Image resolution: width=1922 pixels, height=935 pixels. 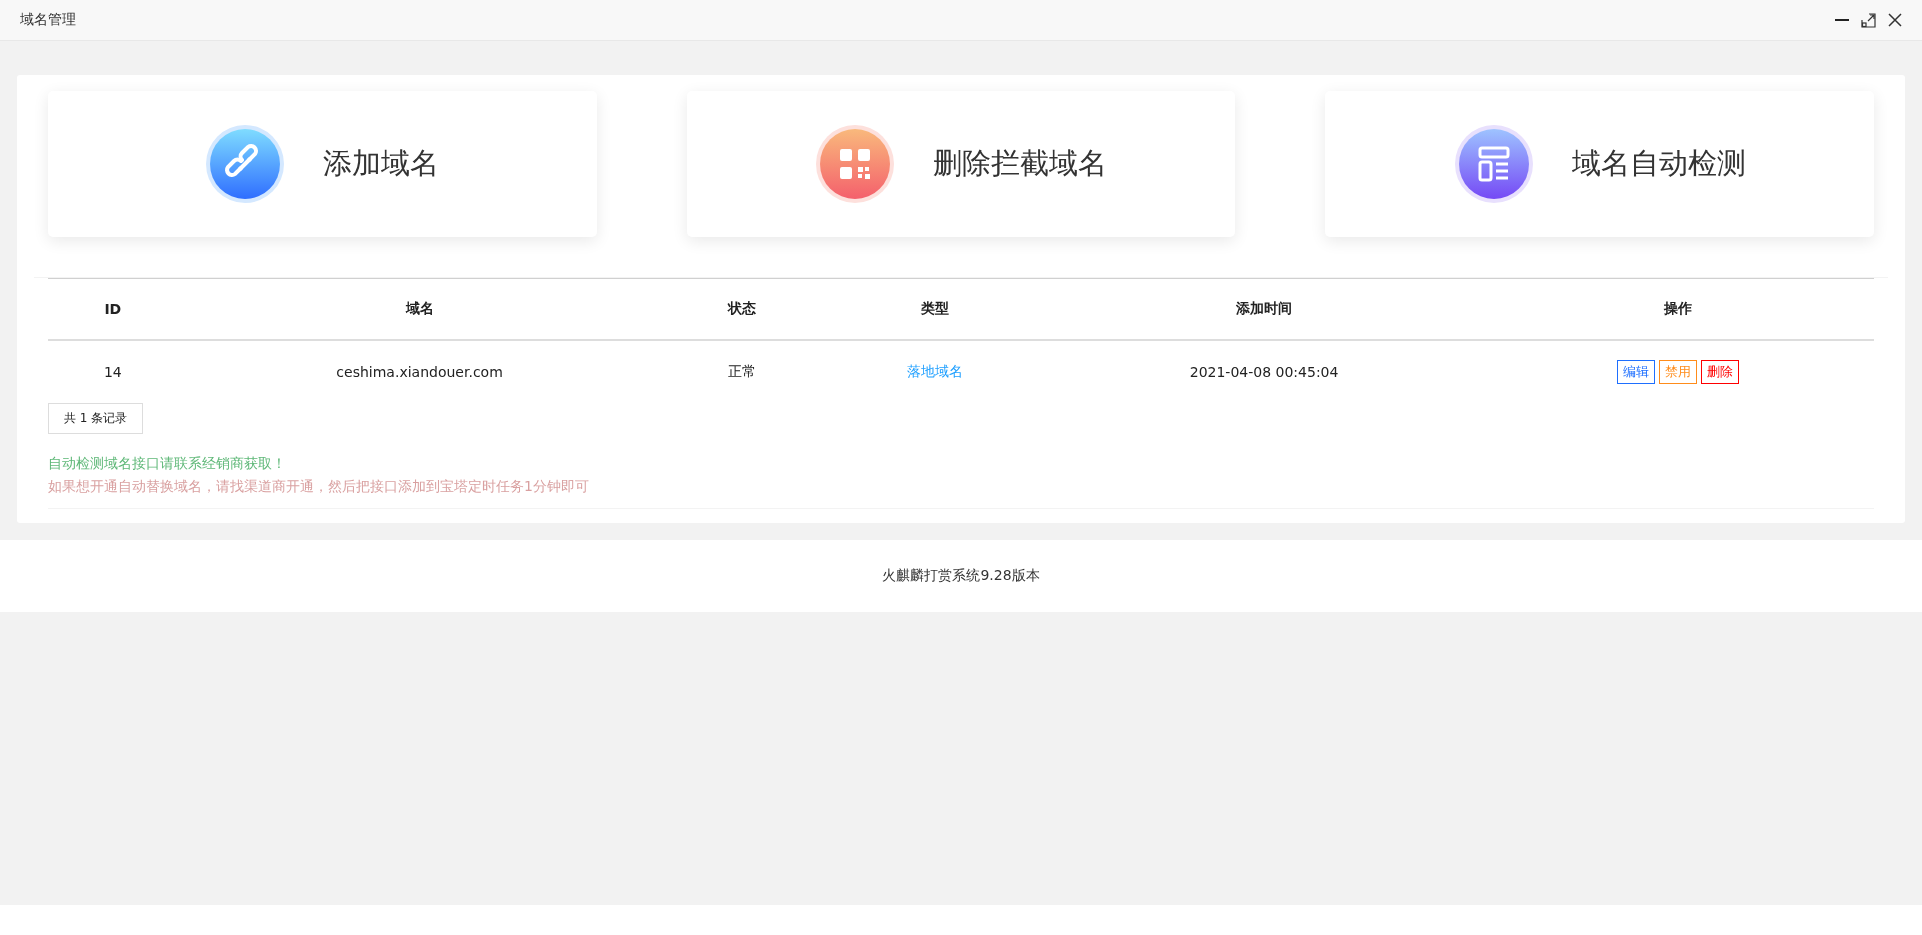 I want to click on delete-button: 删除, so click(x=1719, y=372).